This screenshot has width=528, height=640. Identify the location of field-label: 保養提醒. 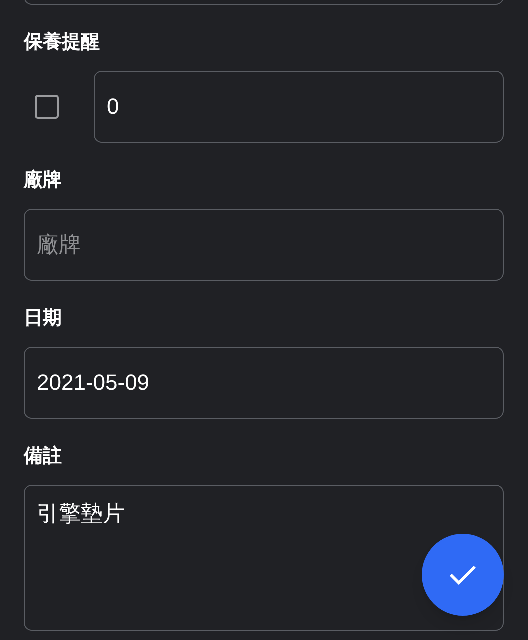
(62, 43).